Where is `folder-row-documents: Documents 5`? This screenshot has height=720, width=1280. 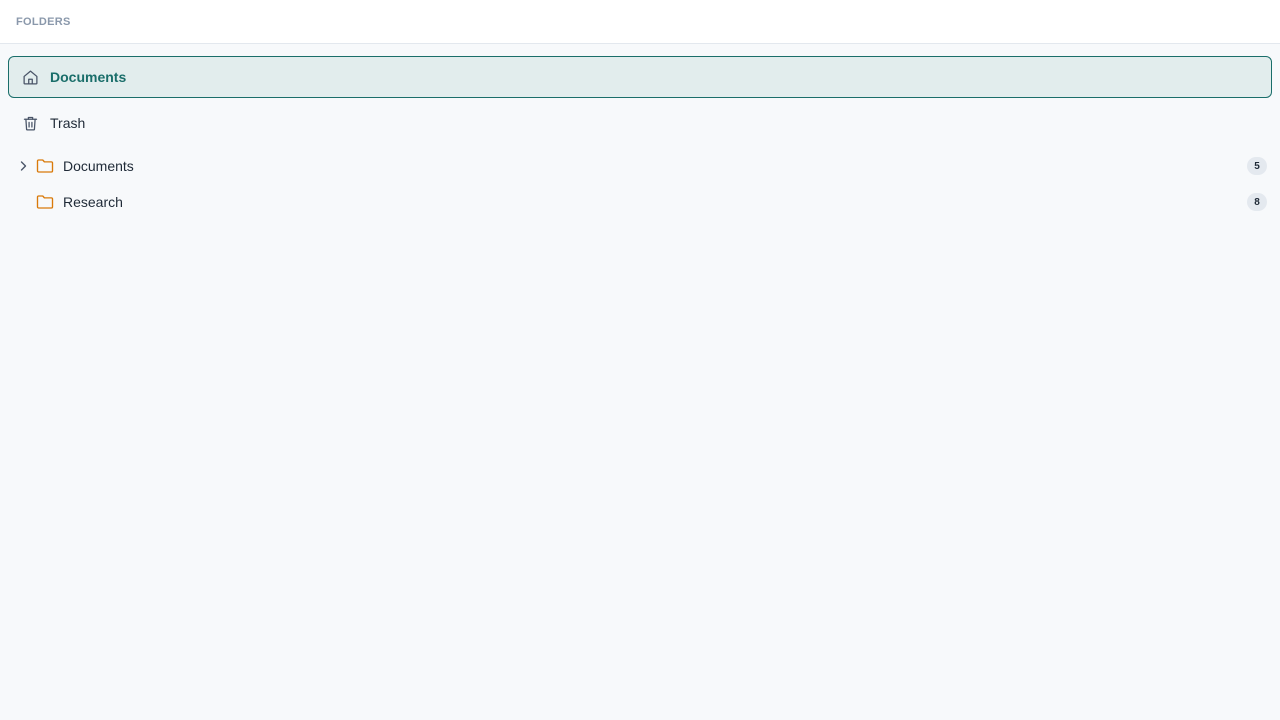
folder-row-documents: Documents 5 is located at coordinates (640, 166).